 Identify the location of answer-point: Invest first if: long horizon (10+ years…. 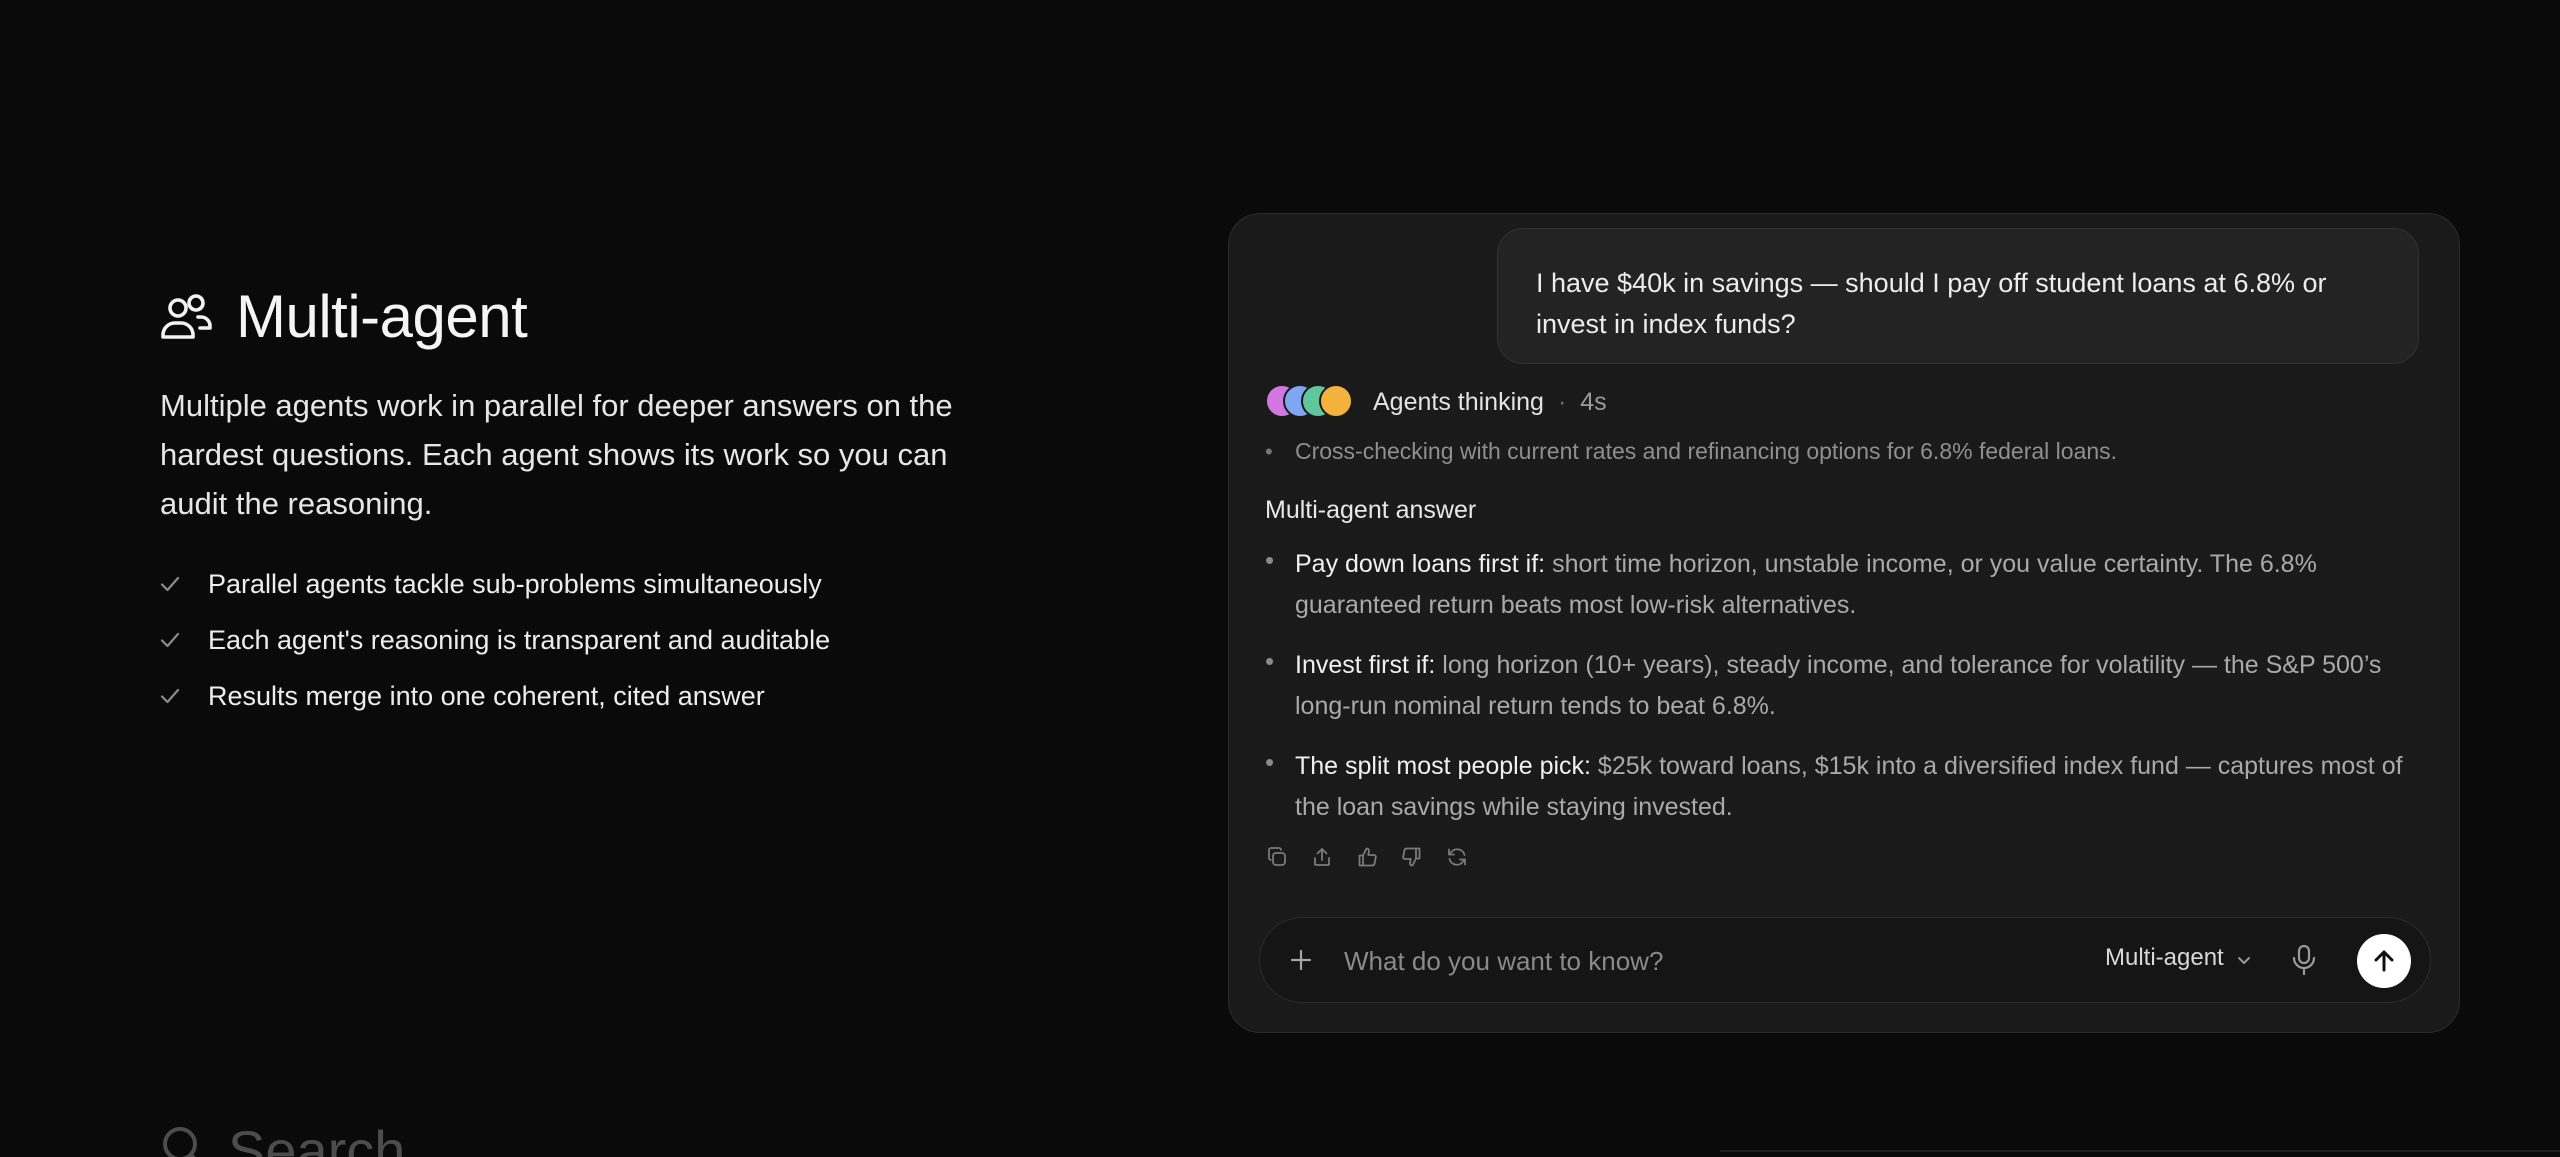
(1850, 684).